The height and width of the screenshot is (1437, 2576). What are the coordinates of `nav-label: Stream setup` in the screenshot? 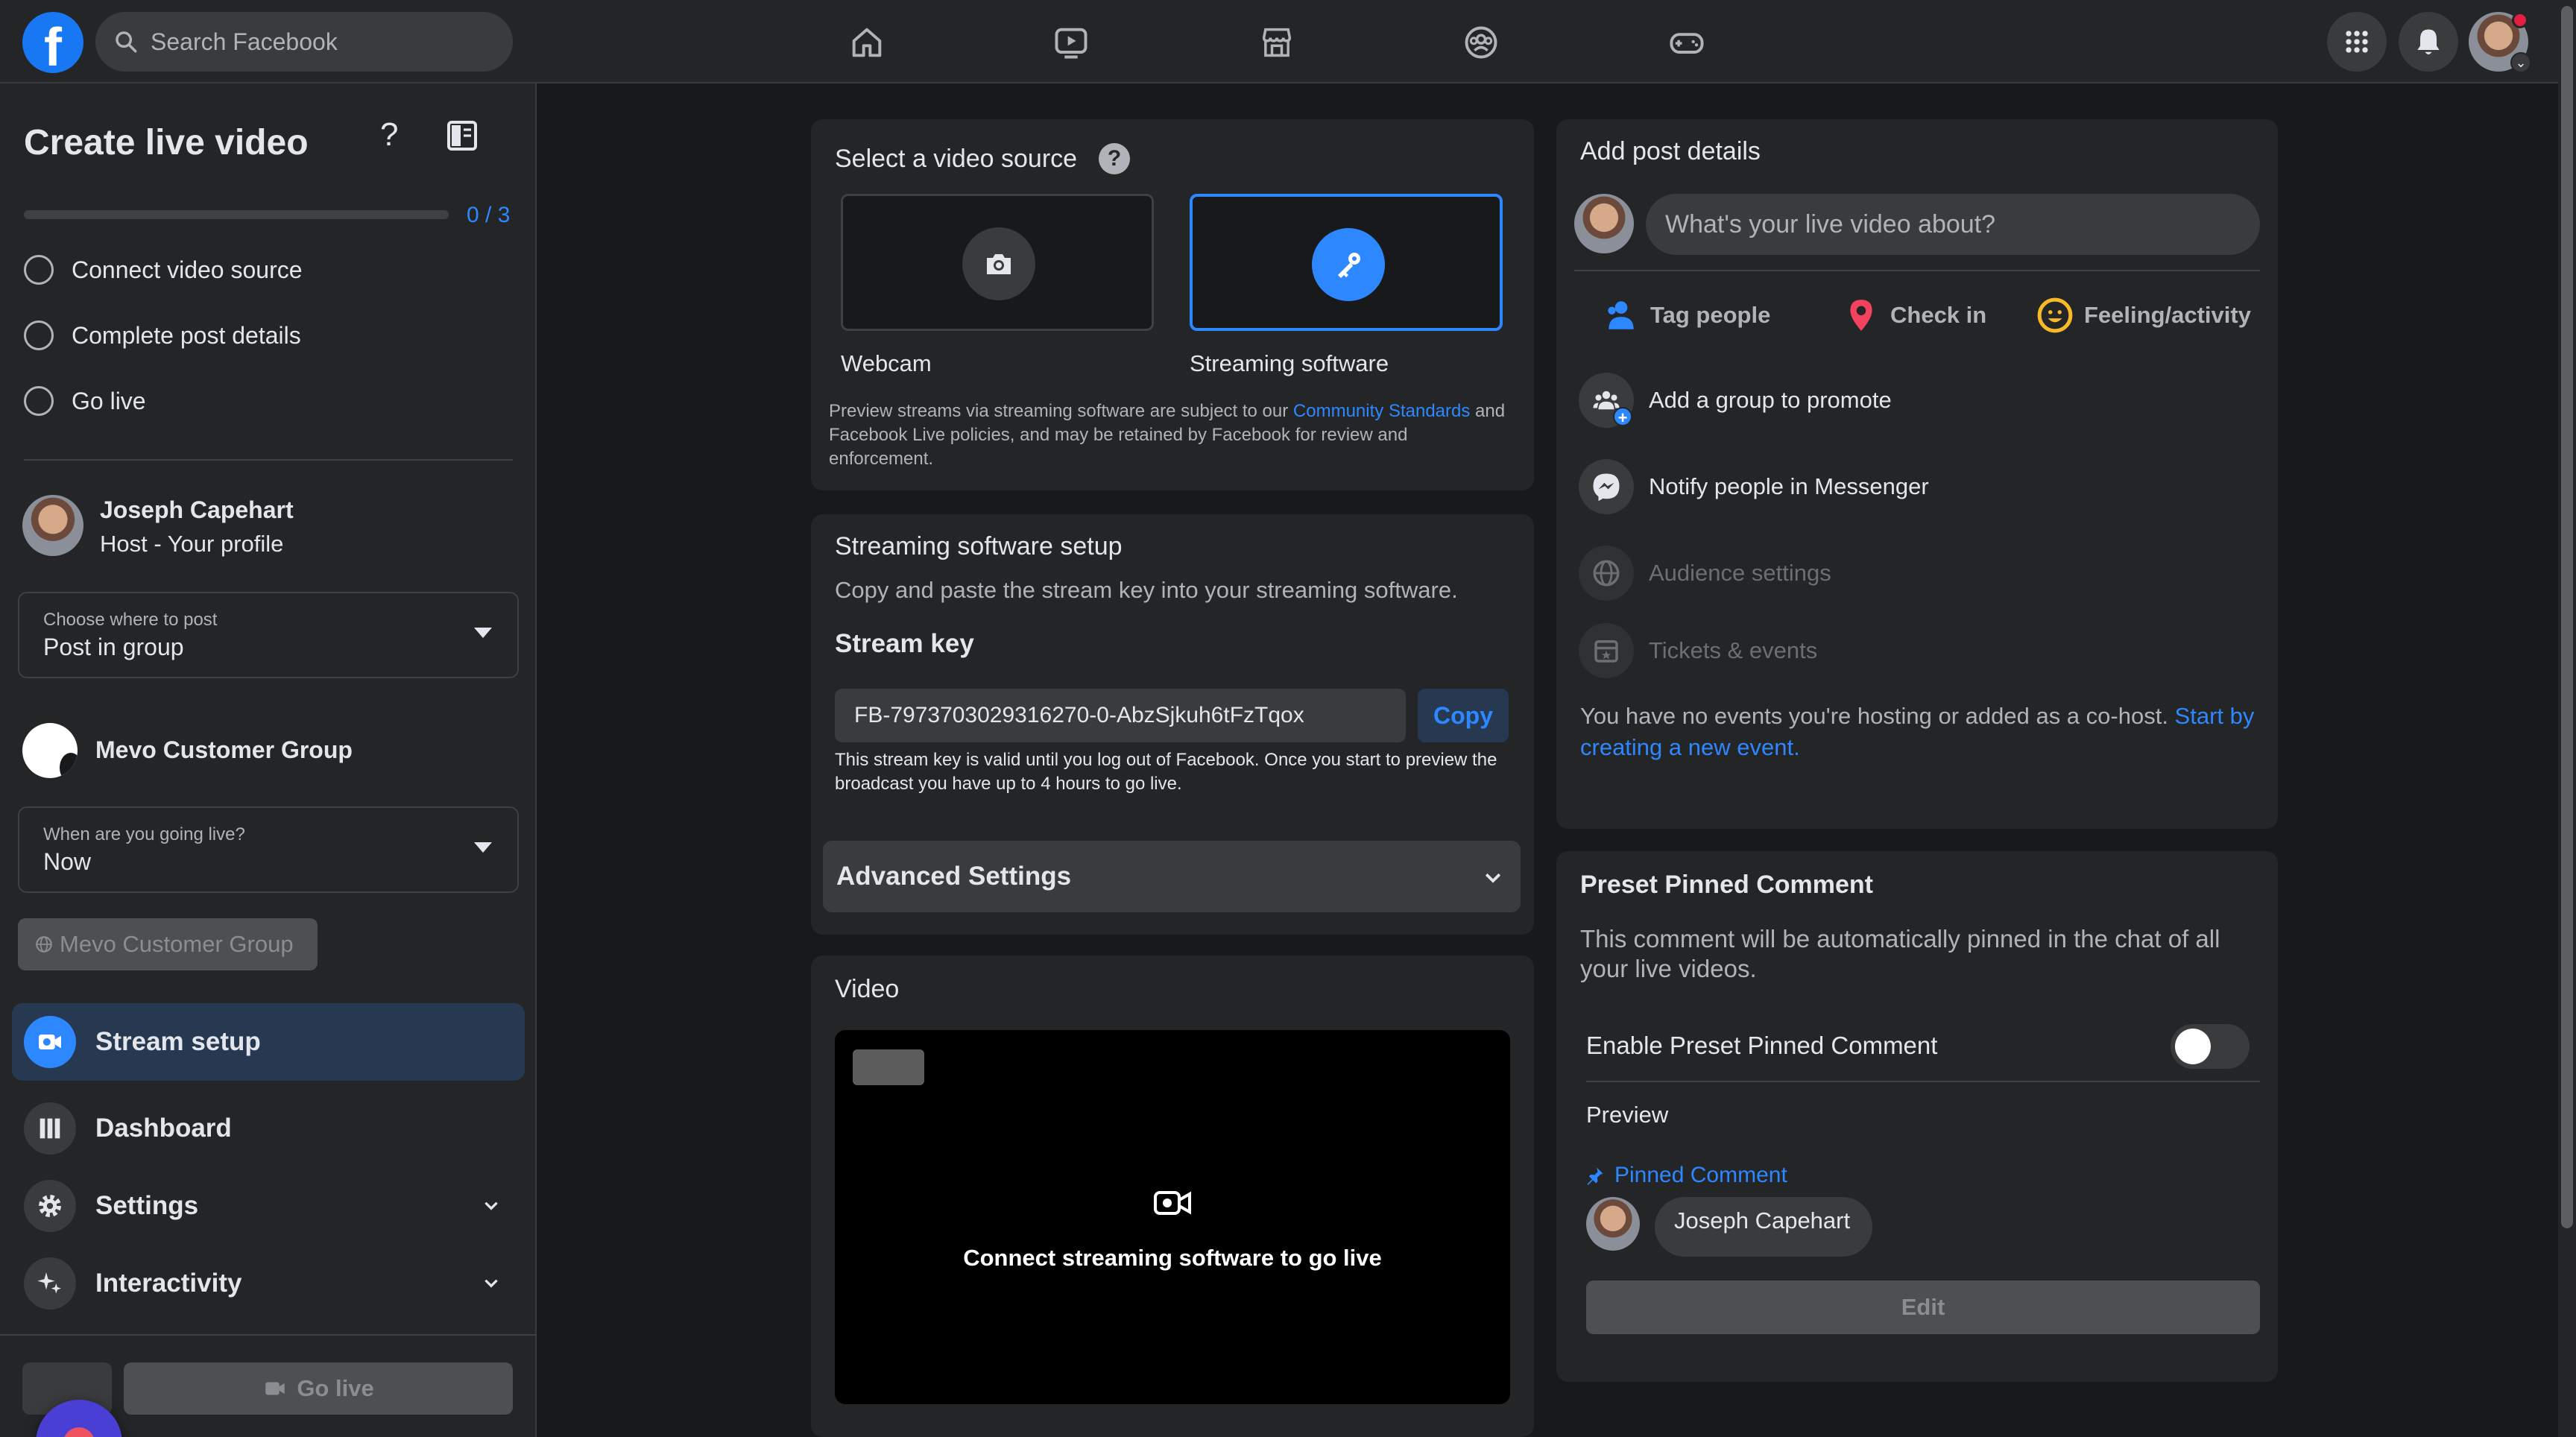 It's located at (178, 1041).